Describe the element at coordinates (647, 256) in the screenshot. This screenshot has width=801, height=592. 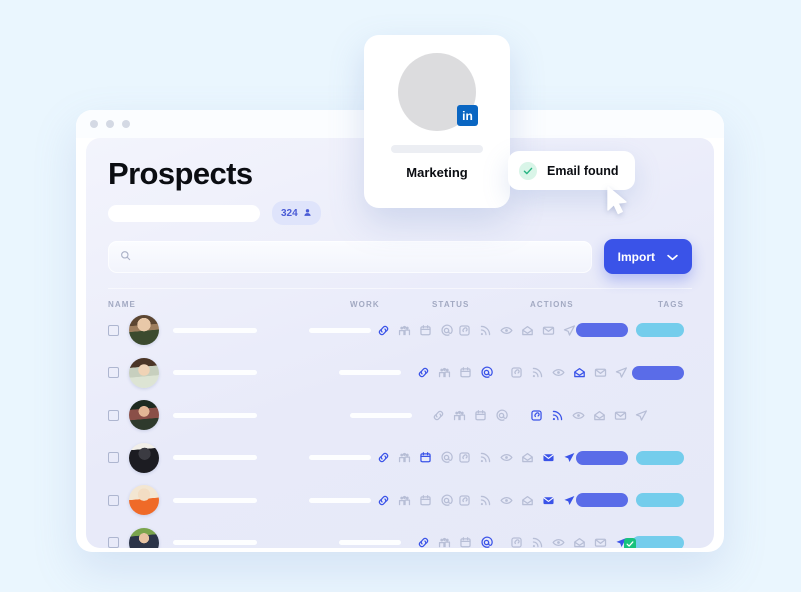
I see `import-button: Import` at that location.